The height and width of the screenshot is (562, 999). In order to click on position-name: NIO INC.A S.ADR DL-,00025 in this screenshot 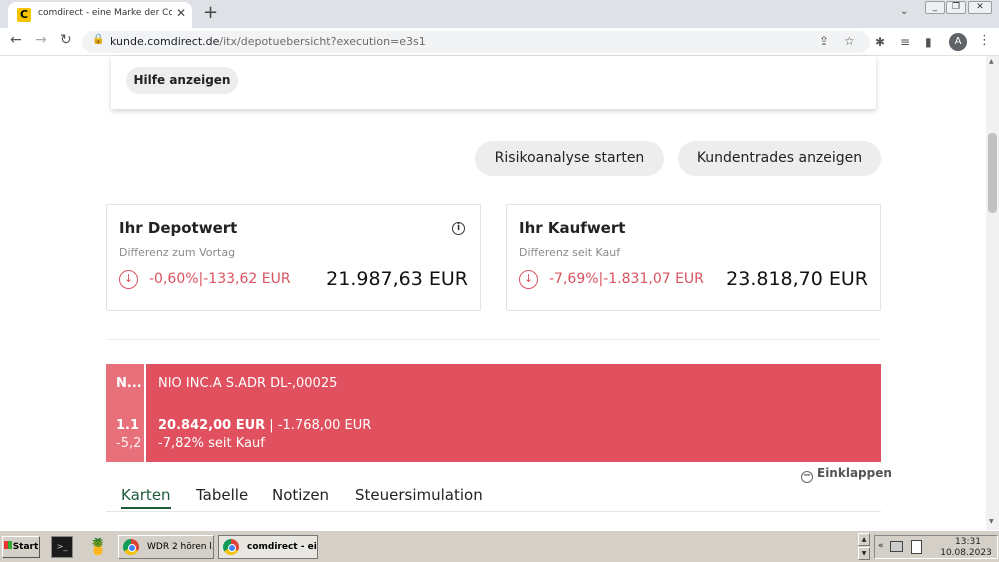, I will do `click(248, 383)`.